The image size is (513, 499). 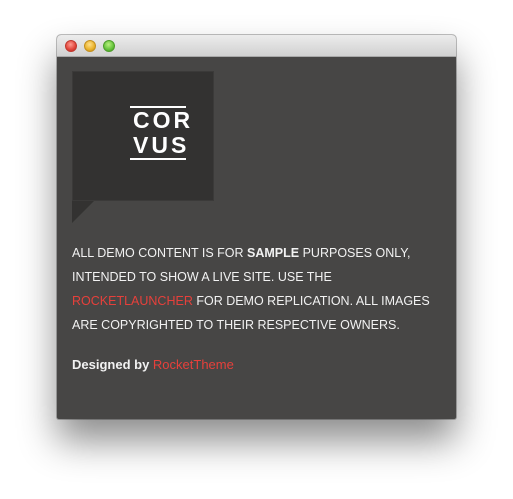 What do you see at coordinates (160, 253) in the screenshot?
I see `notice-text-1: All demo content is for` at bounding box center [160, 253].